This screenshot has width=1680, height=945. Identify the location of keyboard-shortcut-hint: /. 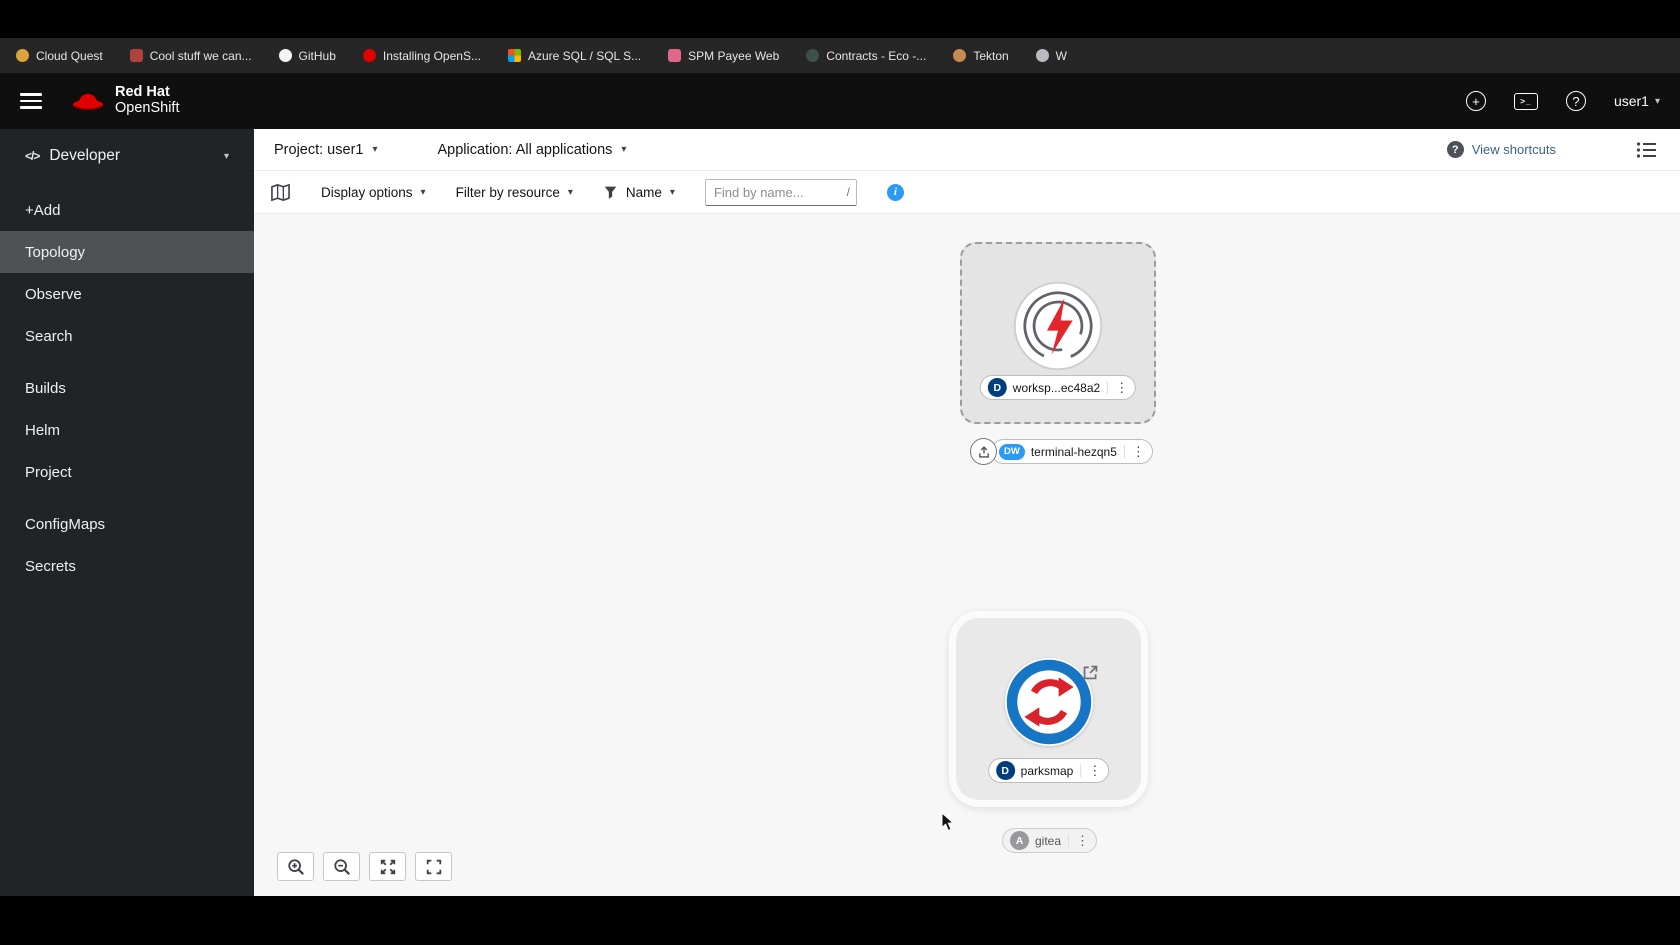
(848, 192).